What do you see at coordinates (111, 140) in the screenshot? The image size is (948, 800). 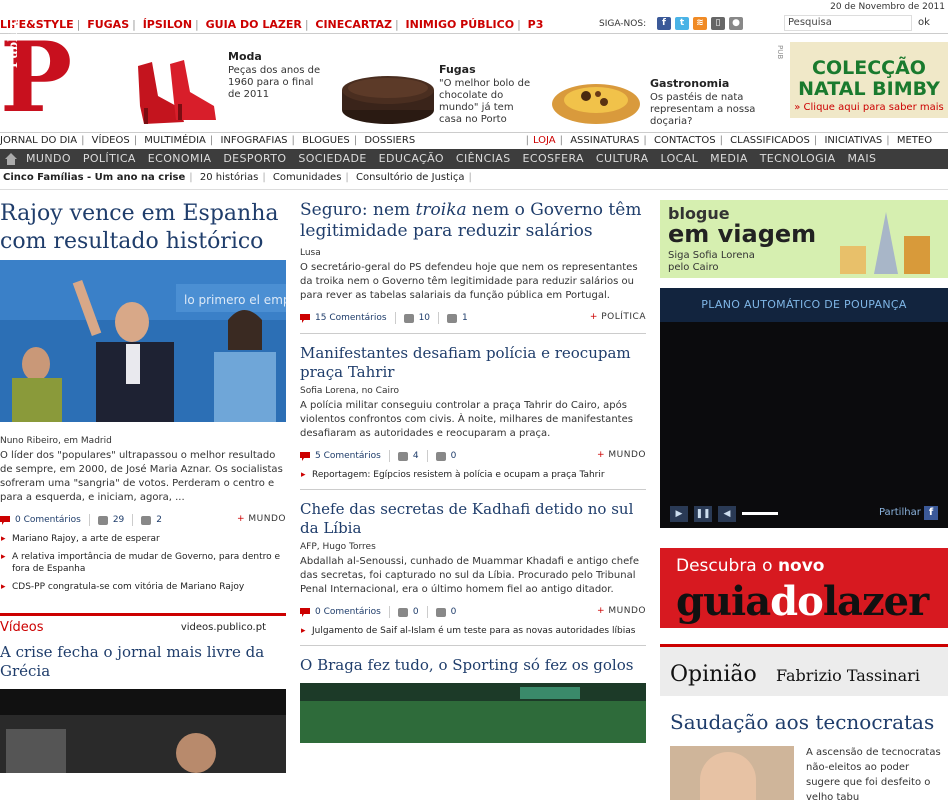 I see `nav-videos: VÍDEOS` at bounding box center [111, 140].